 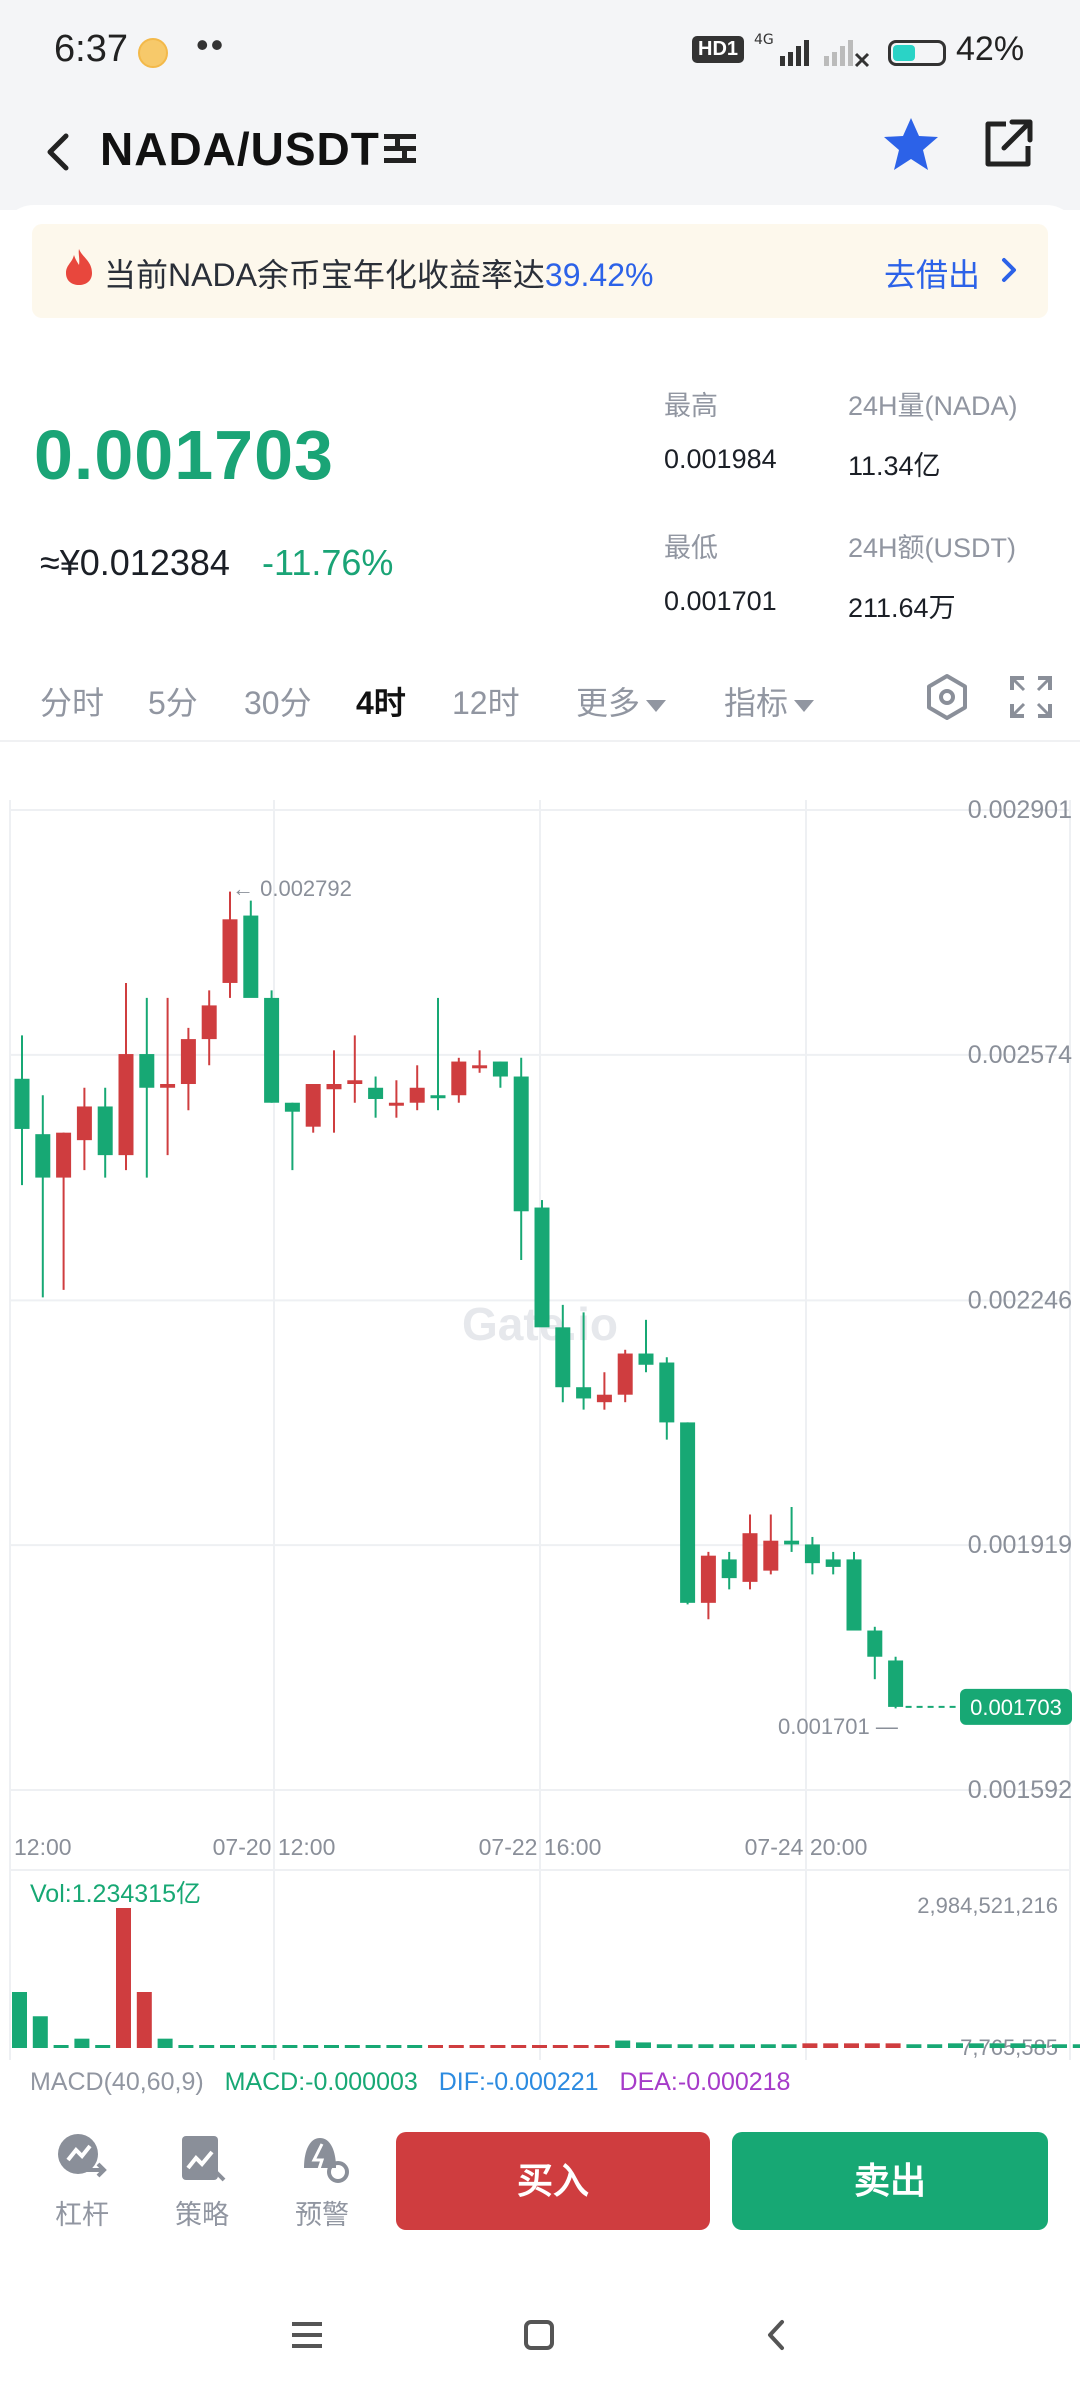 What do you see at coordinates (691, 548) in the screenshot?
I see `low-label: 最低` at bounding box center [691, 548].